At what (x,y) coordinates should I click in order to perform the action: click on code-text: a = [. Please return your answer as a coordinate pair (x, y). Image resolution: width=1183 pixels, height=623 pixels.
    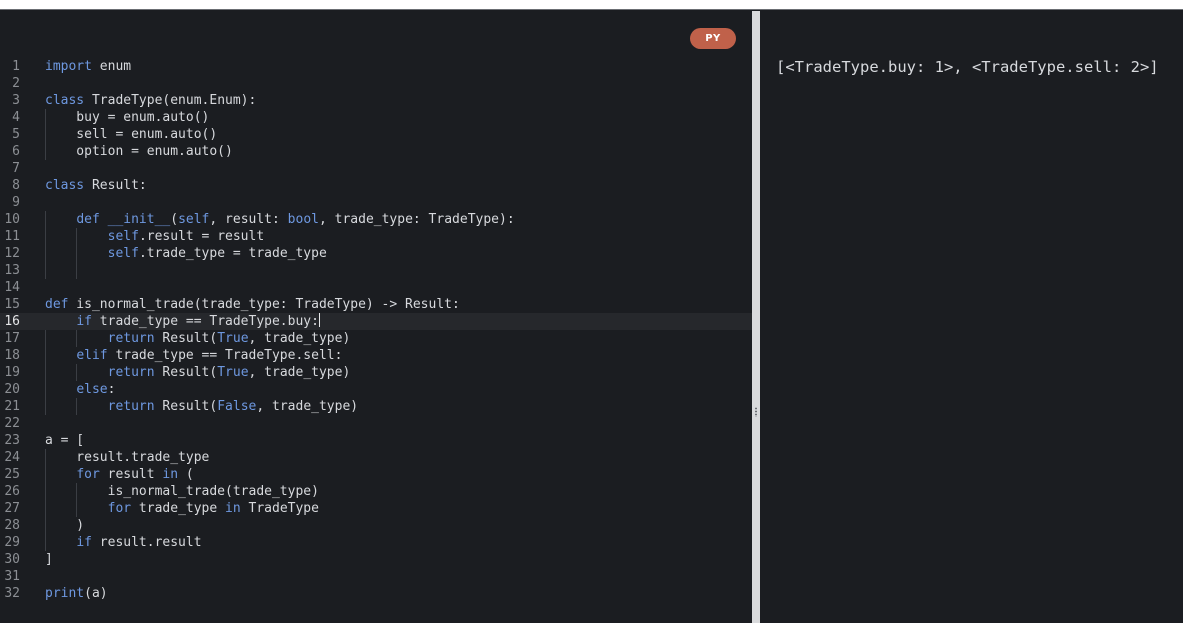
    Looking at the image, I should click on (64, 440).